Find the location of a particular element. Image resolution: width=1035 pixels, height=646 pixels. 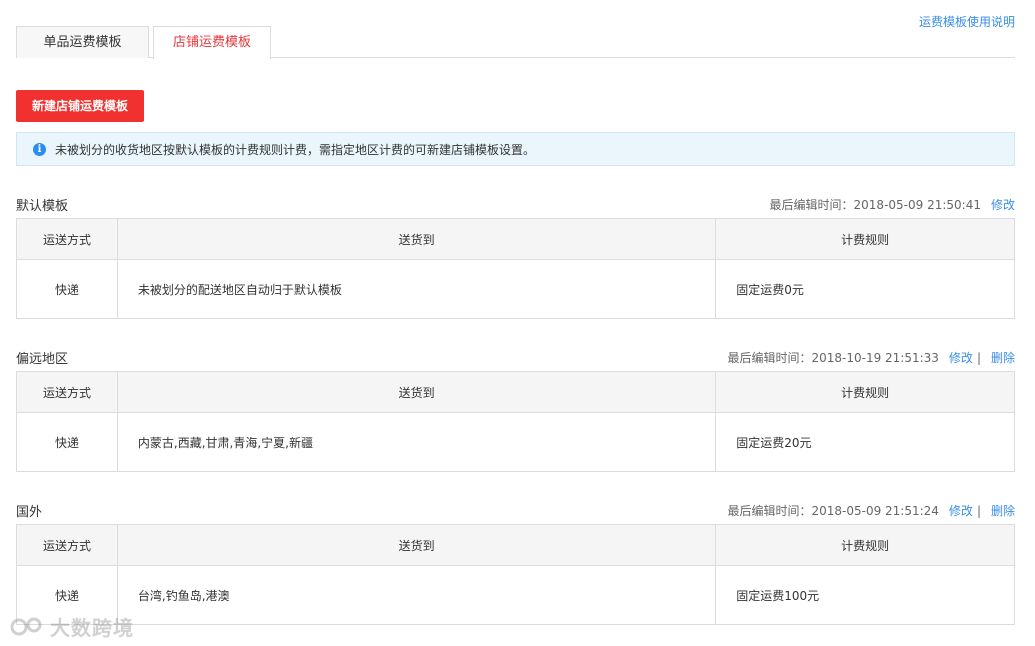

last-edit-time: 最后编辑时间：2018-10-19 21:51:33 is located at coordinates (833, 358).